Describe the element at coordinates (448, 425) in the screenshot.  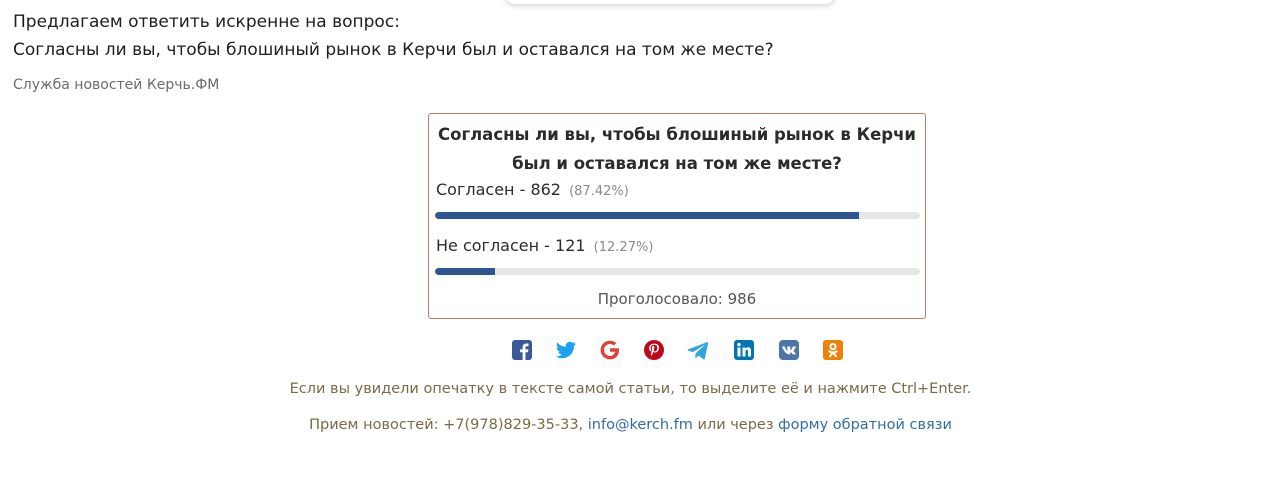
I see `contacts-prefix: Прием новостей: +7(978)829-35-33,` at that location.